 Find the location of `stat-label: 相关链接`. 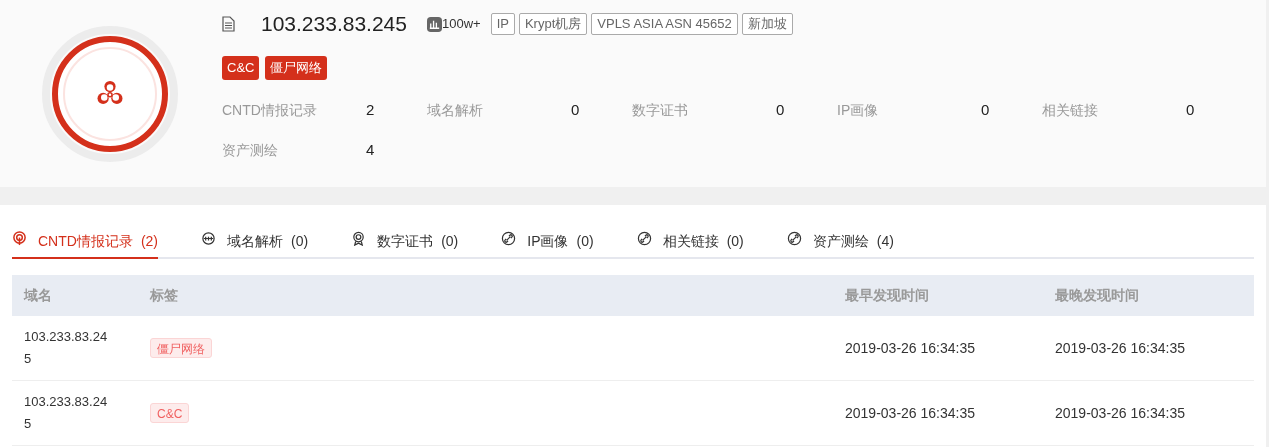

stat-label: 相关链接 is located at coordinates (1070, 110).